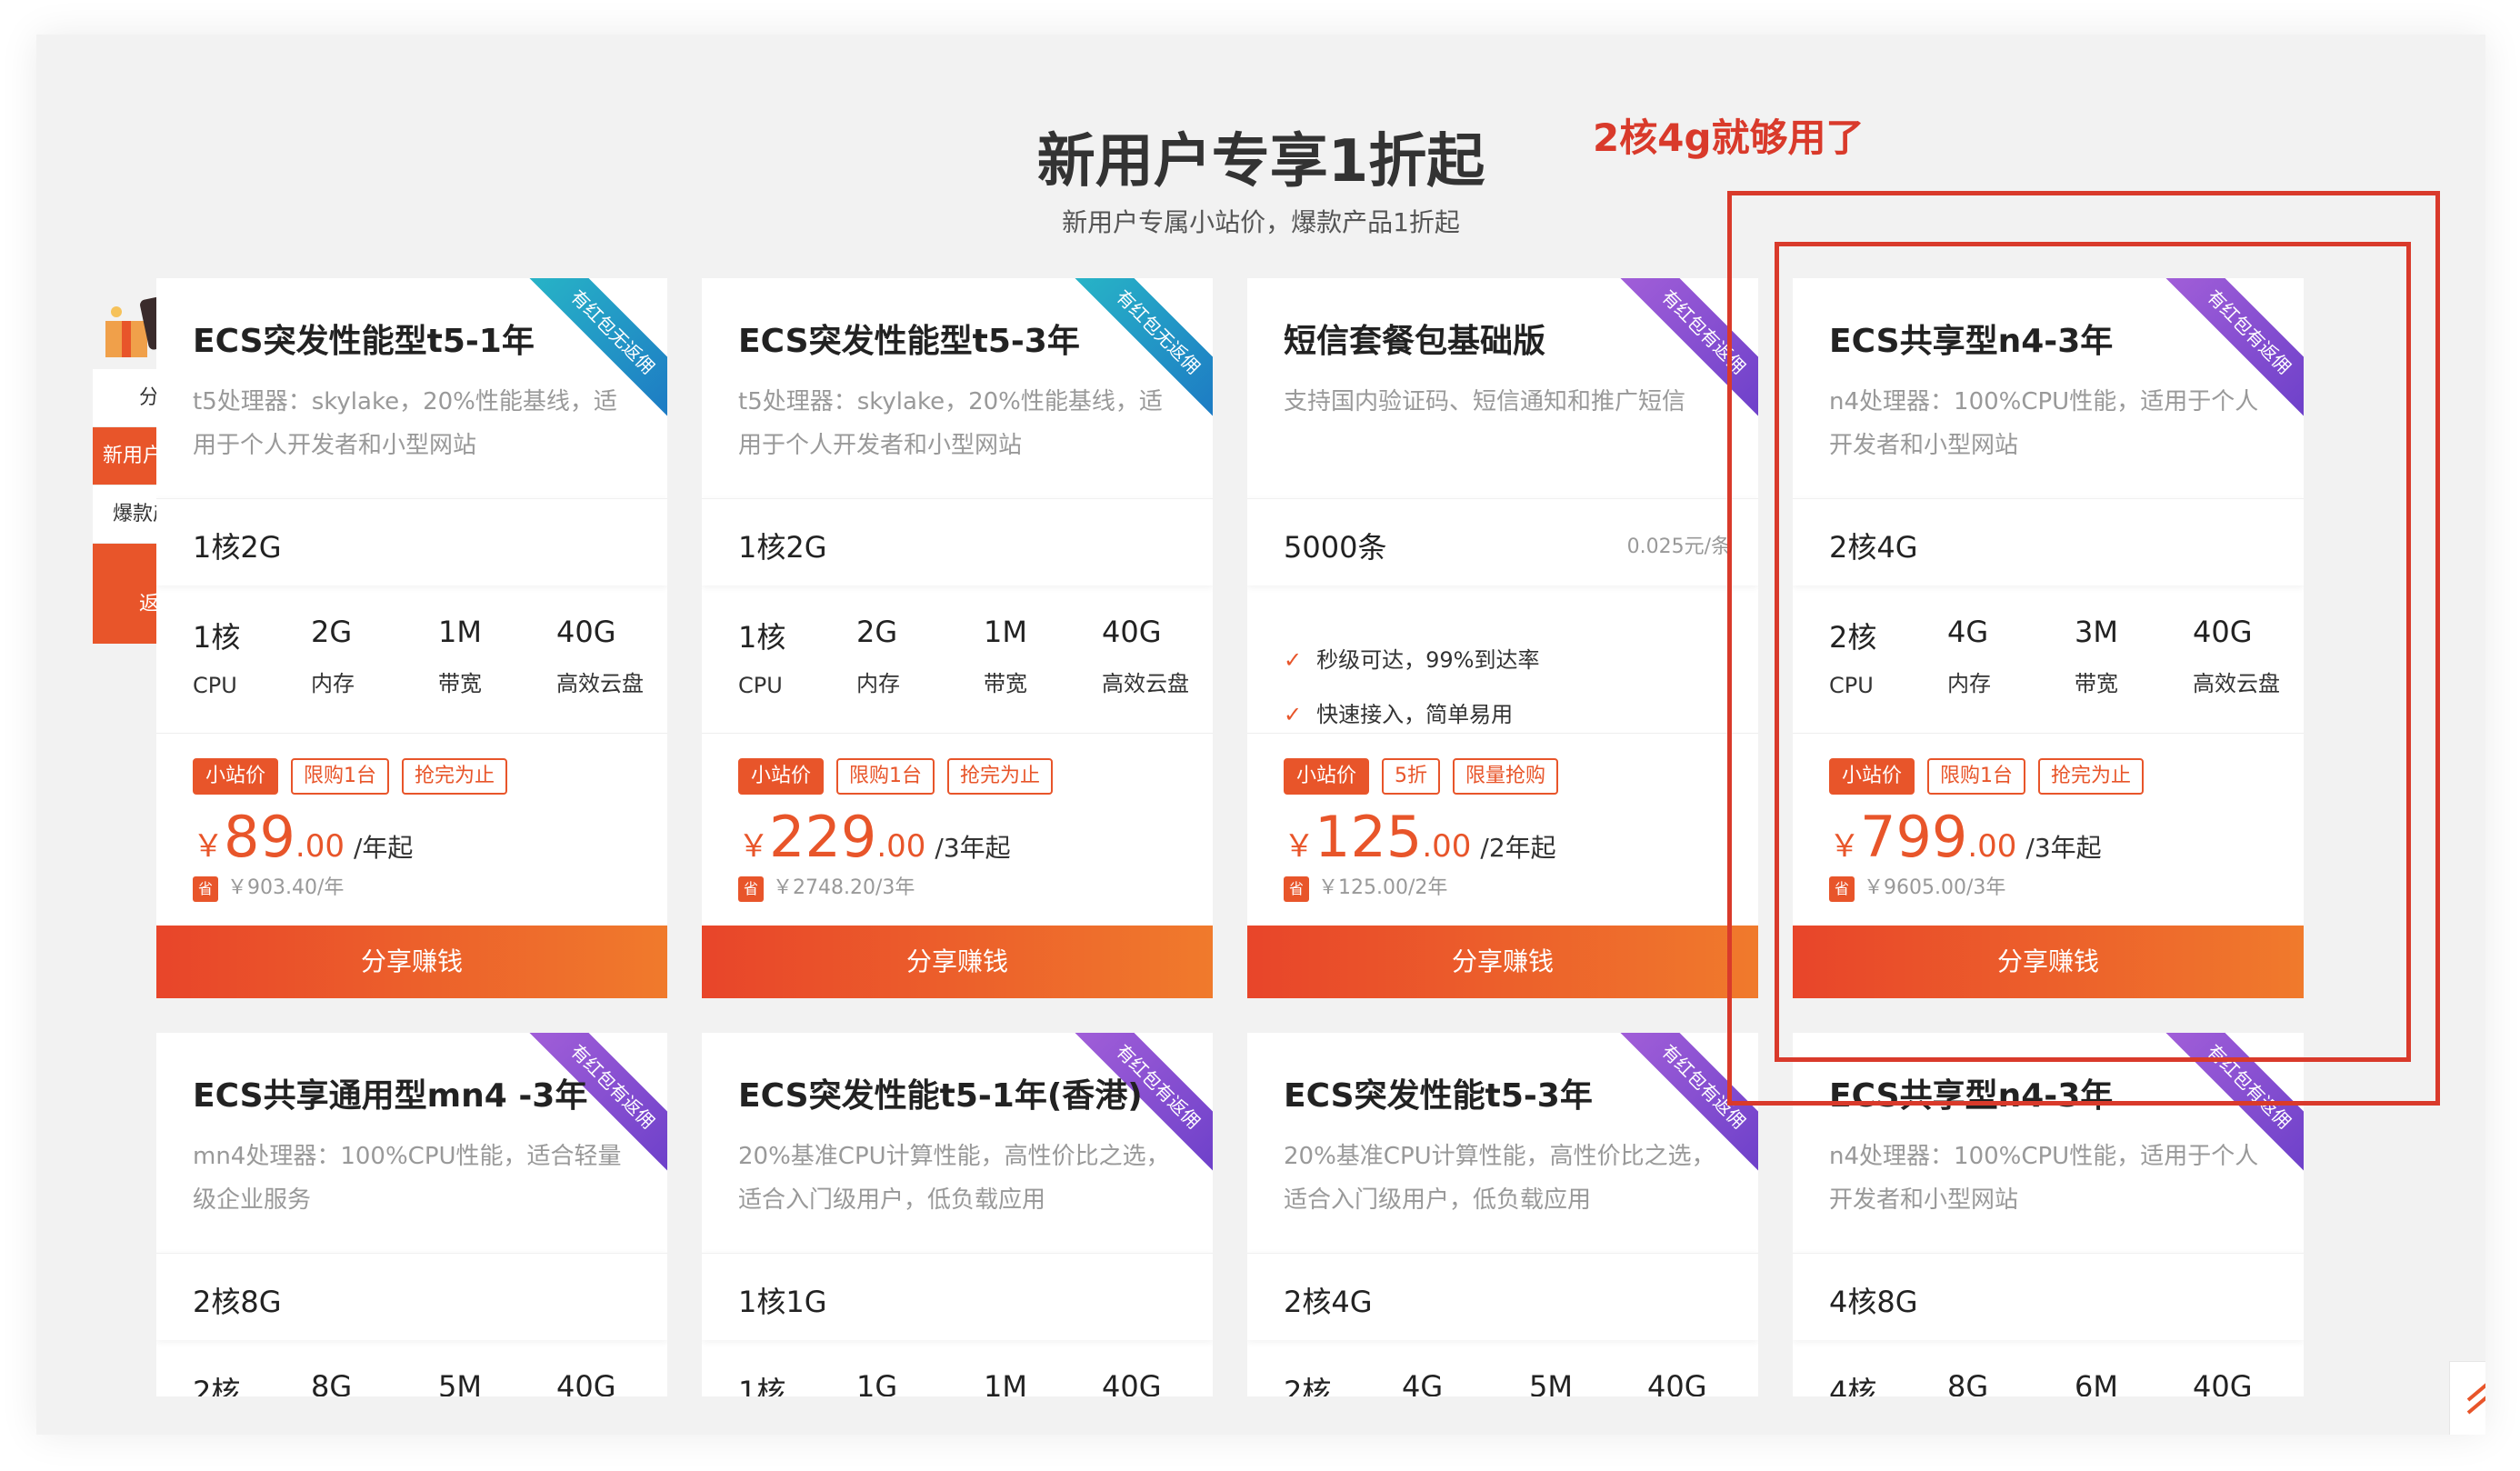  I want to click on spec-bar: 4核8G, so click(2049, 1296).